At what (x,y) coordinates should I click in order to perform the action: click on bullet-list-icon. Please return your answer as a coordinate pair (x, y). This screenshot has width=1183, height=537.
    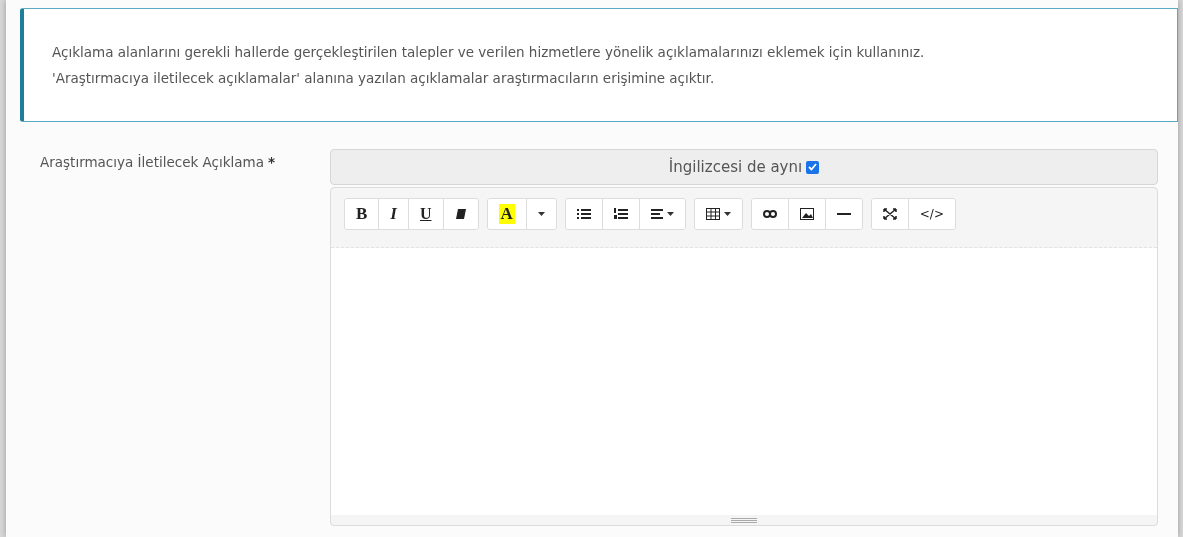
    Looking at the image, I should click on (583, 214).